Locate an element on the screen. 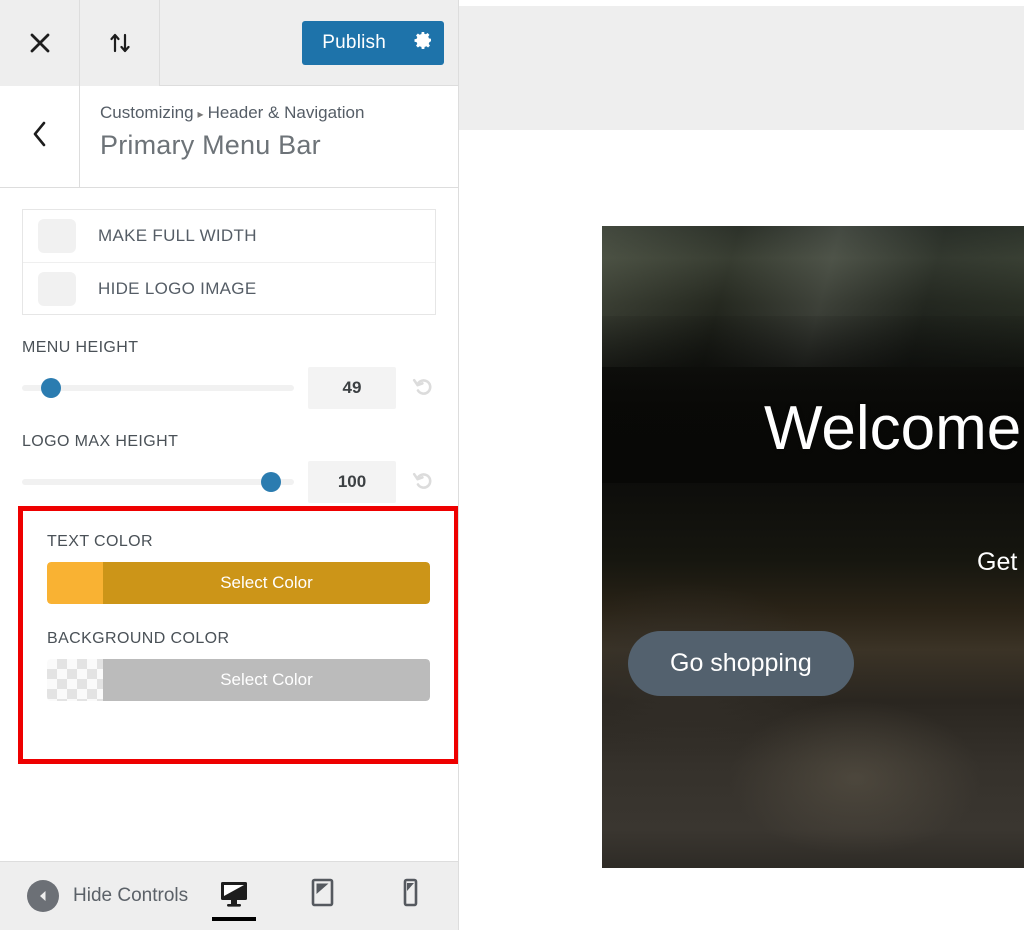 The image size is (1024, 930). color-label: TEXT COLOR is located at coordinates (100, 541).